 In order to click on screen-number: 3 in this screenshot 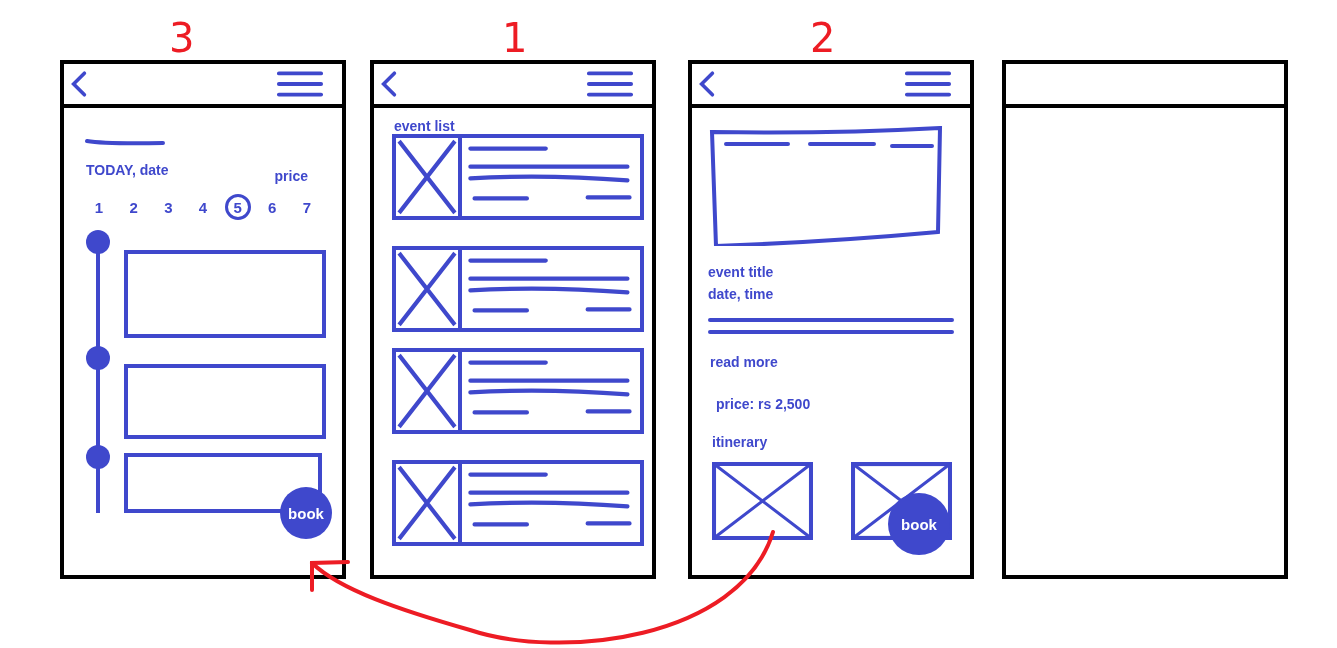, I will do `click(182, 38)`.